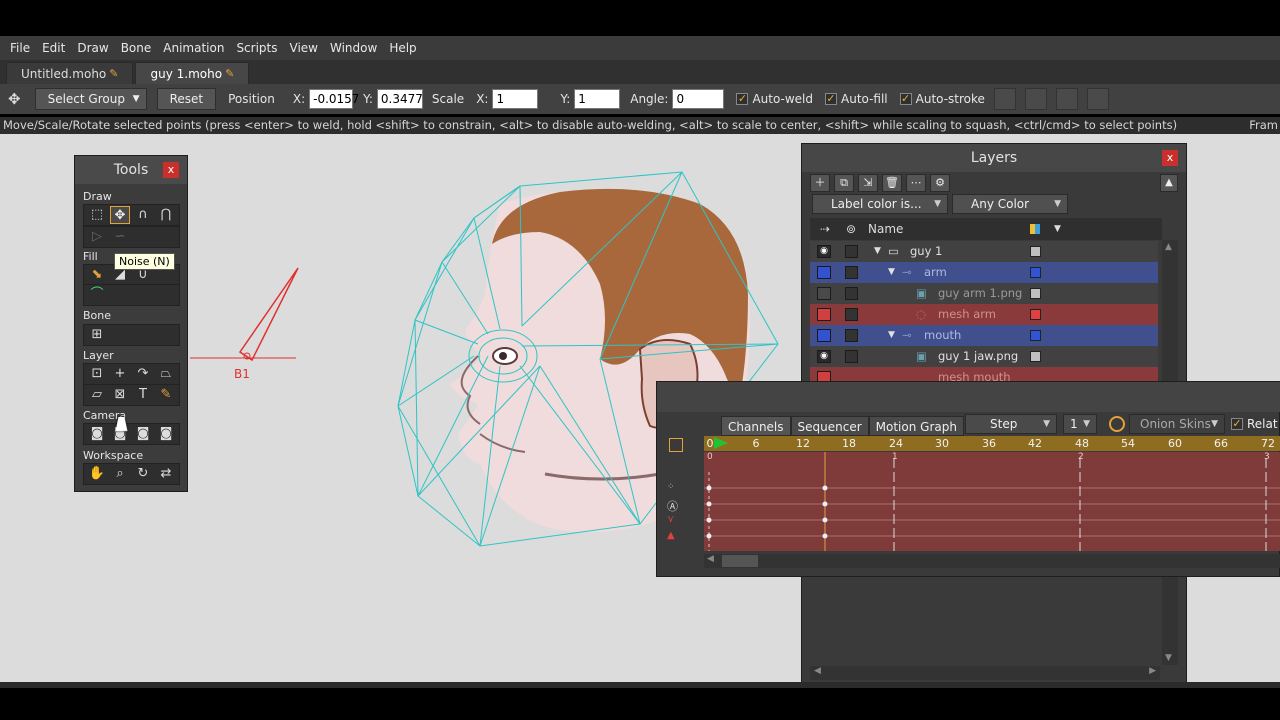 This screenshot has height=720, width=1280. What do you see at coordinates (256, 48) in the screenshot?
I see `menu-scripts: Scripts` at bounding box center [256, 48].